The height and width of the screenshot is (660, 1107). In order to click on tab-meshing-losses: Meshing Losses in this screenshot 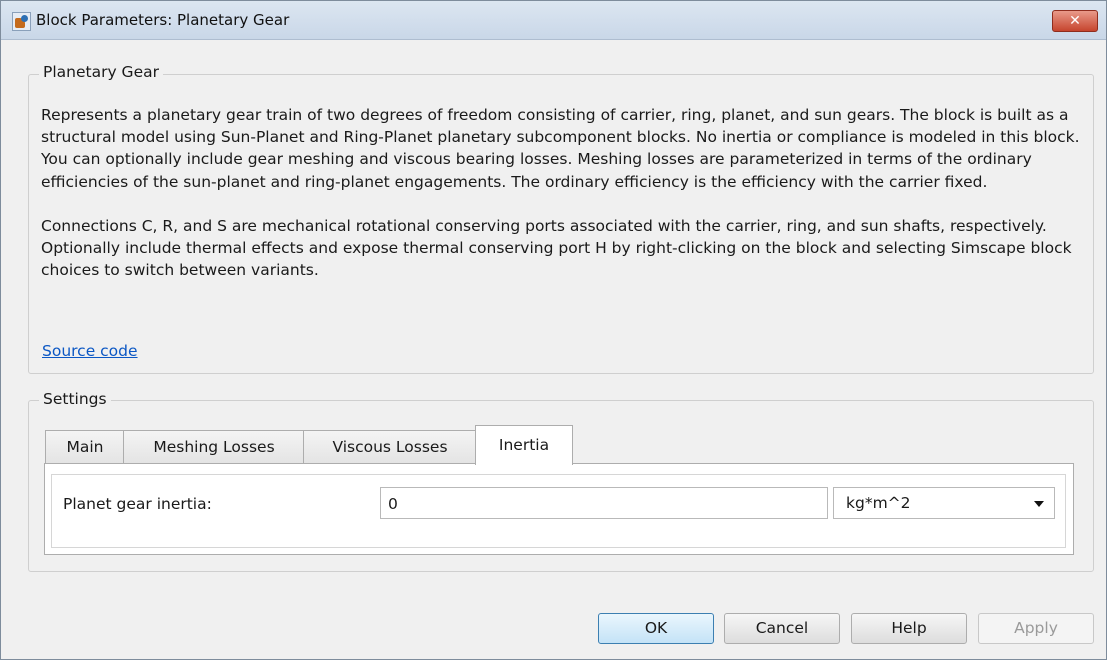, I will do `click(214, 446)`.